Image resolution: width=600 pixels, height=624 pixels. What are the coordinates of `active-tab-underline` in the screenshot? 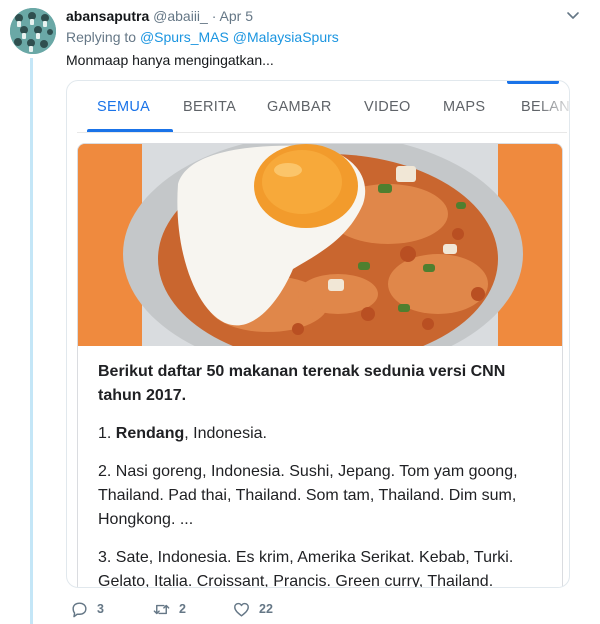 It's located at (130, 130).